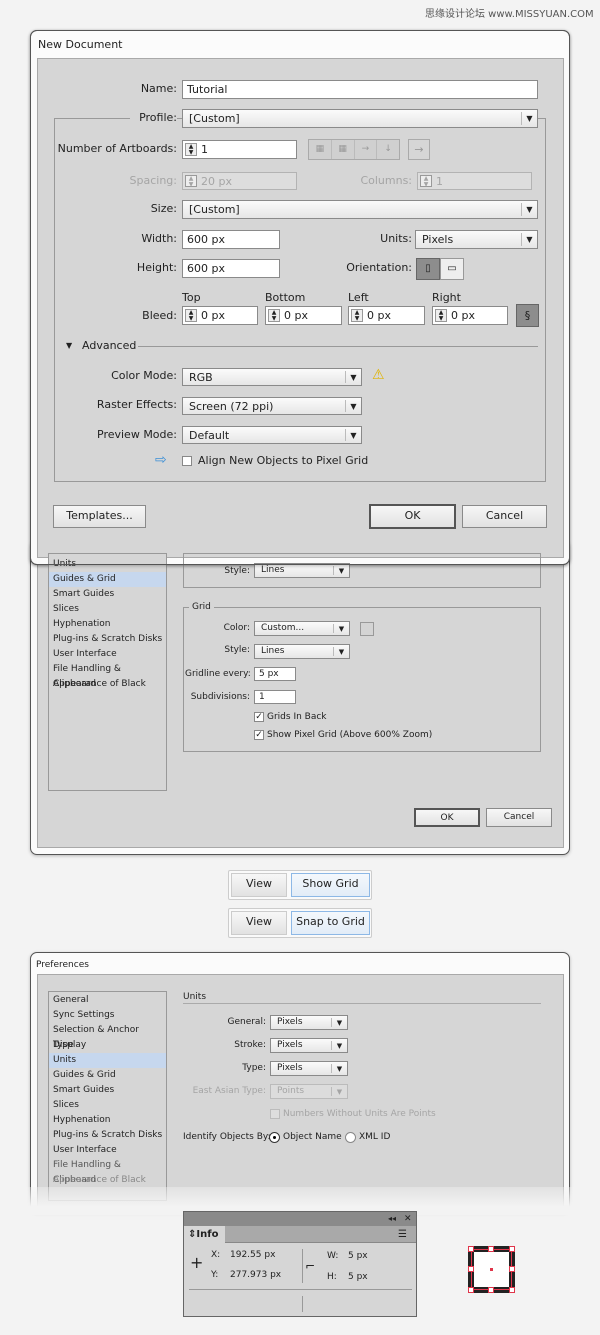 This screenshot has height=1335, width=600. I want to click on grid-by-row-icon: ▦, so click(320, 149).